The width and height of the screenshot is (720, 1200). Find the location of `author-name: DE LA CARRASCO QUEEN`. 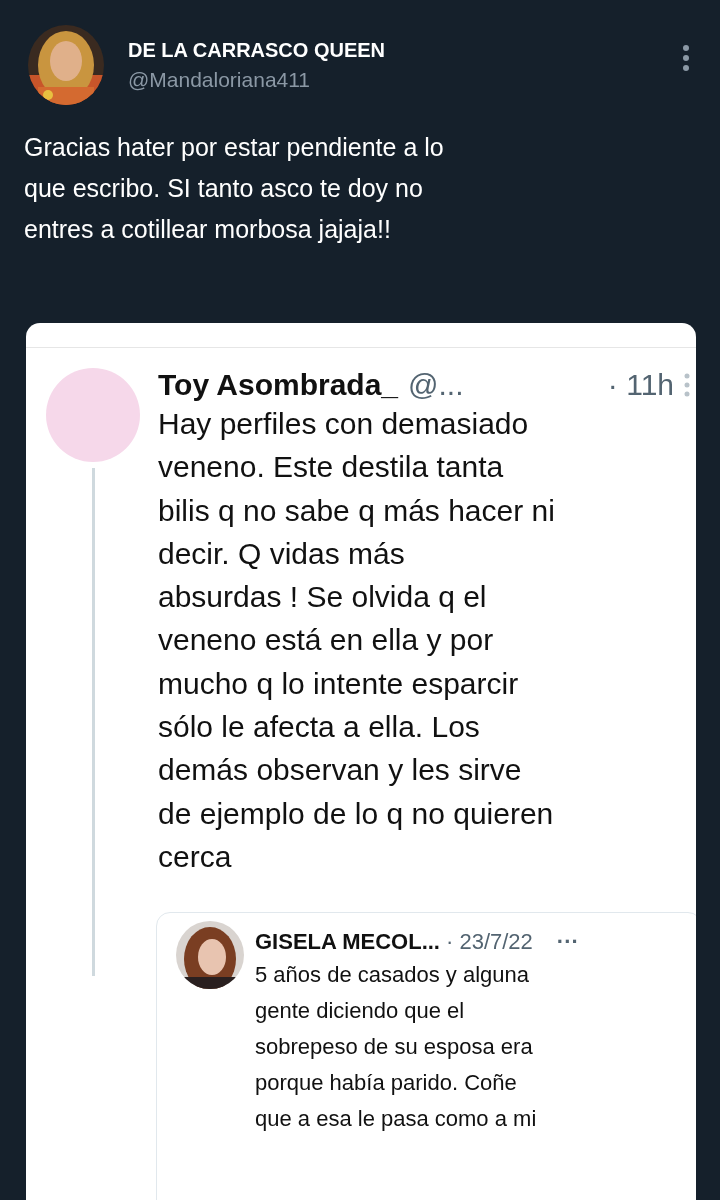

author-name: DE LA CARRASCO QUEEN is located at coordinates (257, 50).